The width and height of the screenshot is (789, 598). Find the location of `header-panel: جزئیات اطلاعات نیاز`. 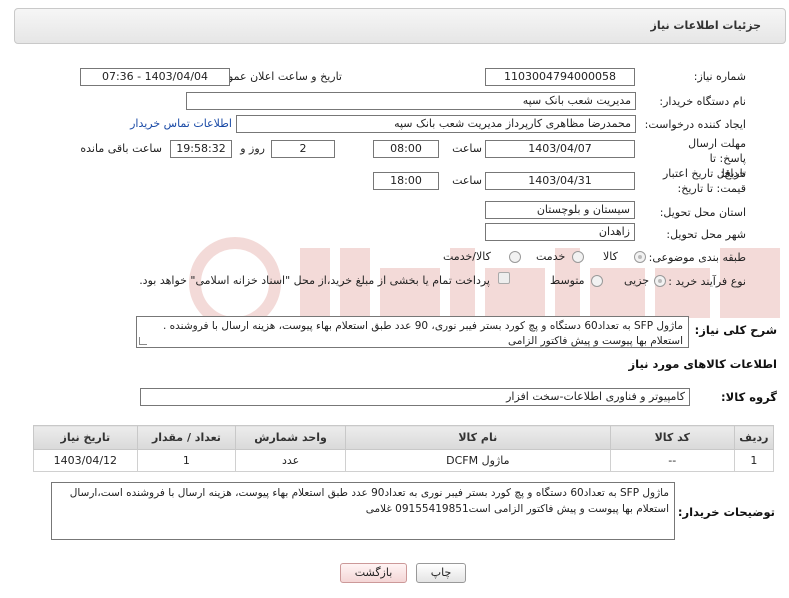

header-panel: جزئیات اطلاعات نیاز is located at coordinates (400, 26).